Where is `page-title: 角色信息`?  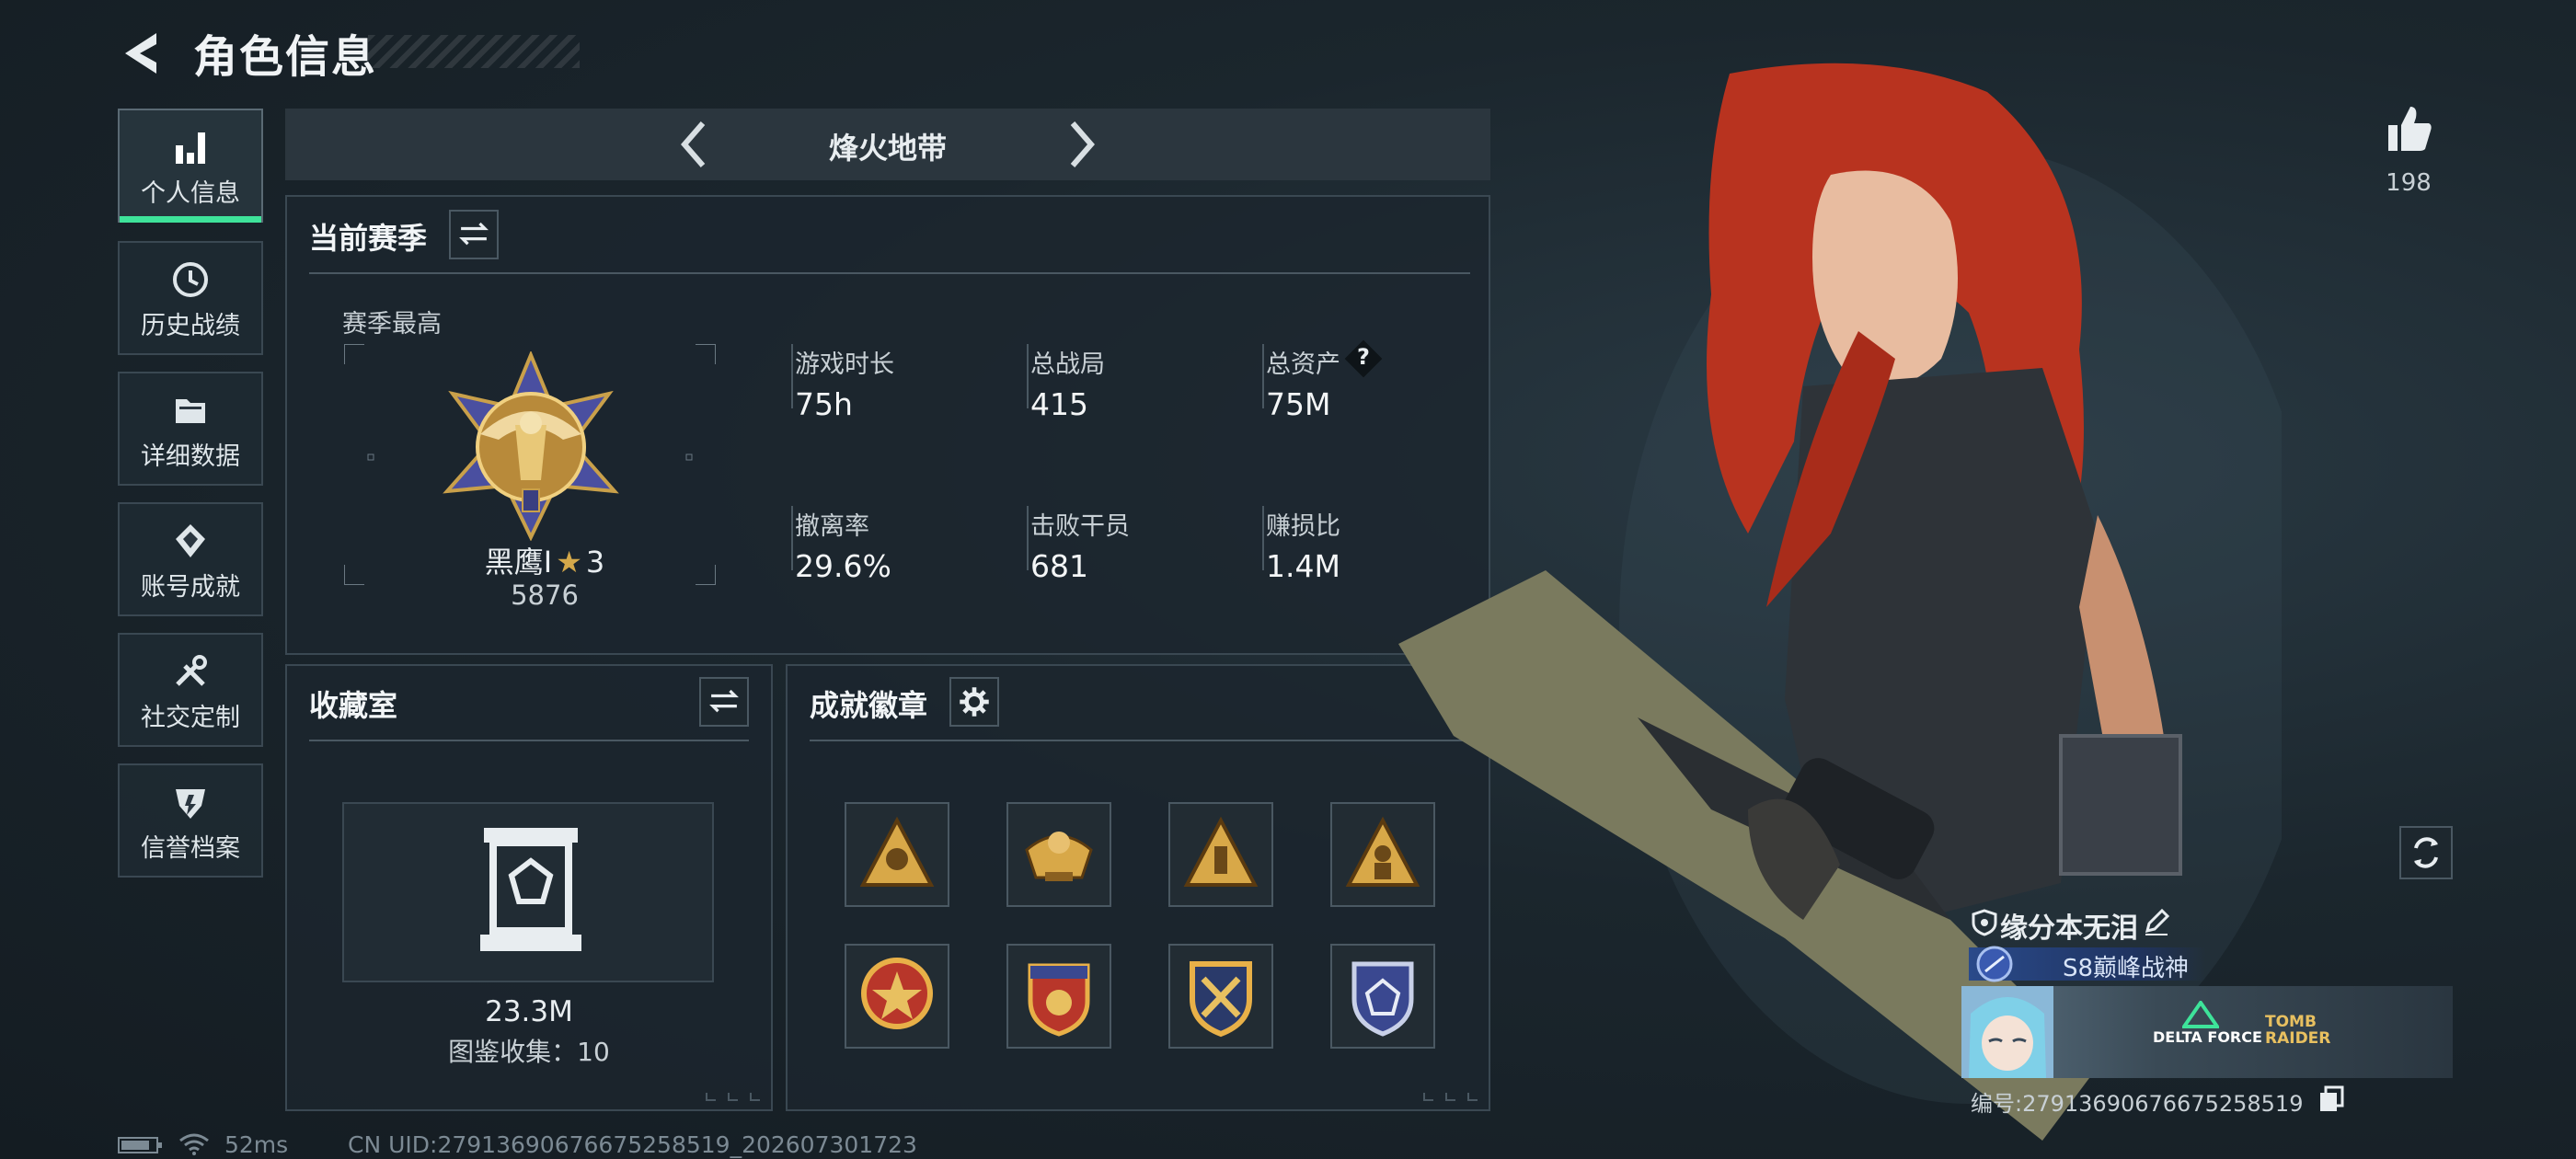 page-title: 角色信息 is located at coordinates (285, 57).